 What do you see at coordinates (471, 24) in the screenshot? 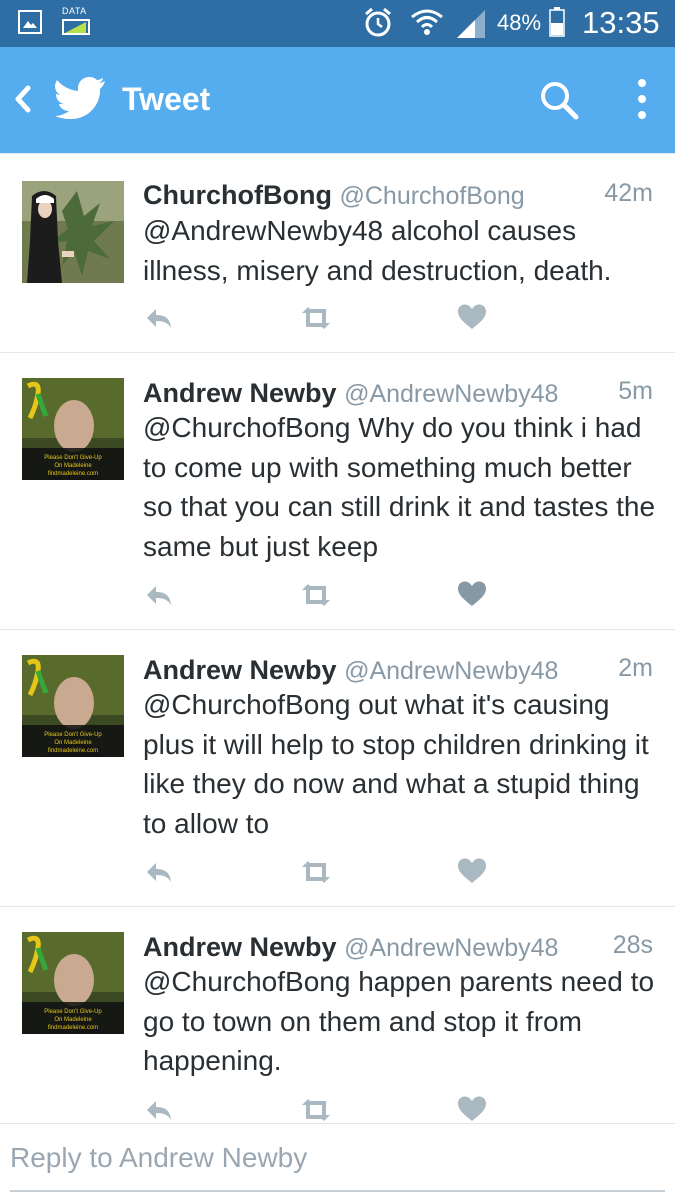
I see `signal-icon` at bounding box center [471, 24].